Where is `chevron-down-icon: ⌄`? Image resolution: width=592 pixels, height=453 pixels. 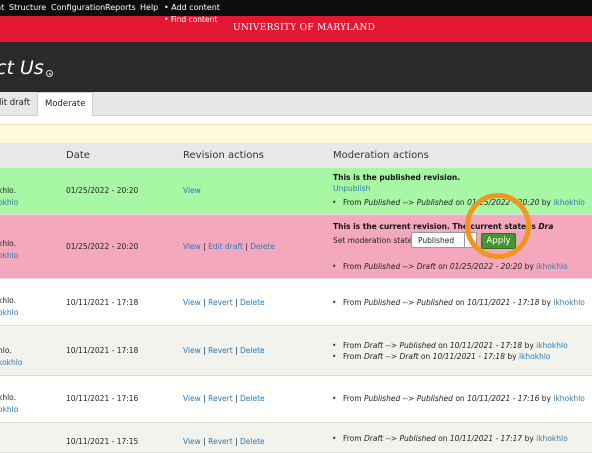
chevron-down-icon: ⌄ is located at coordinates (470, 240).